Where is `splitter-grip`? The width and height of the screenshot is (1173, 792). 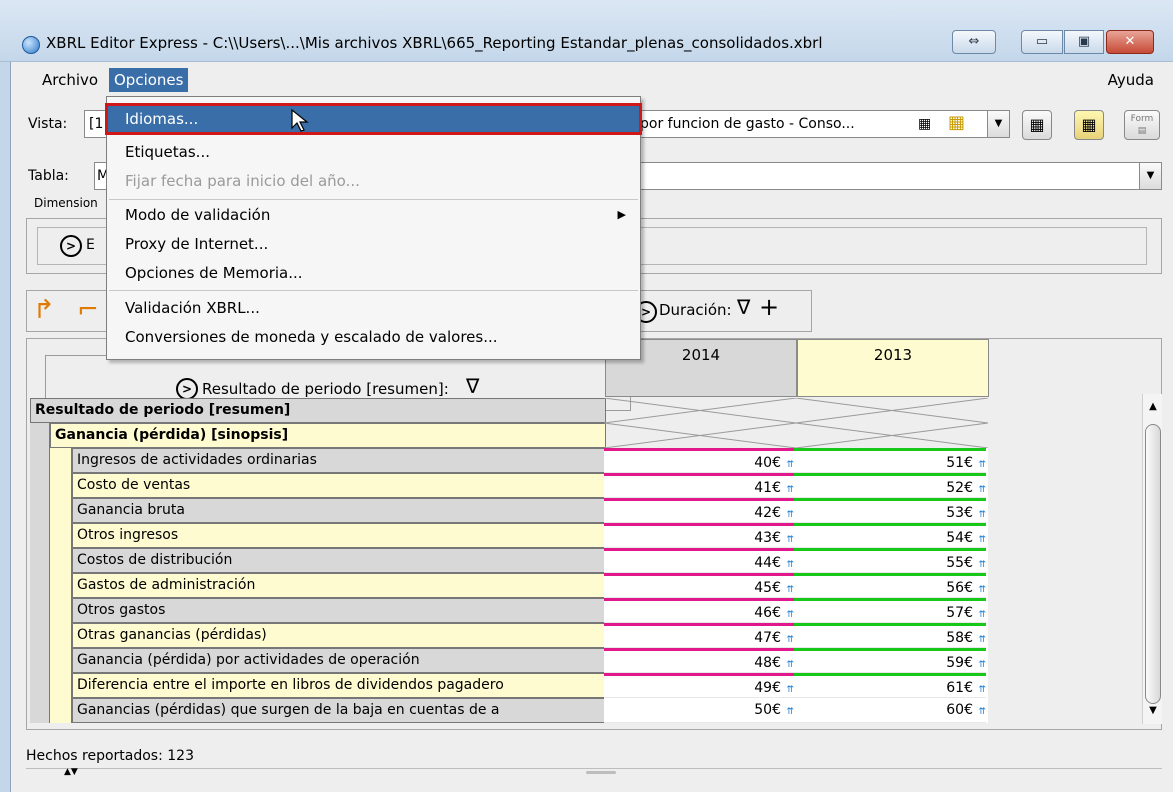 splitter-grip is located at coordinates (601, 772).